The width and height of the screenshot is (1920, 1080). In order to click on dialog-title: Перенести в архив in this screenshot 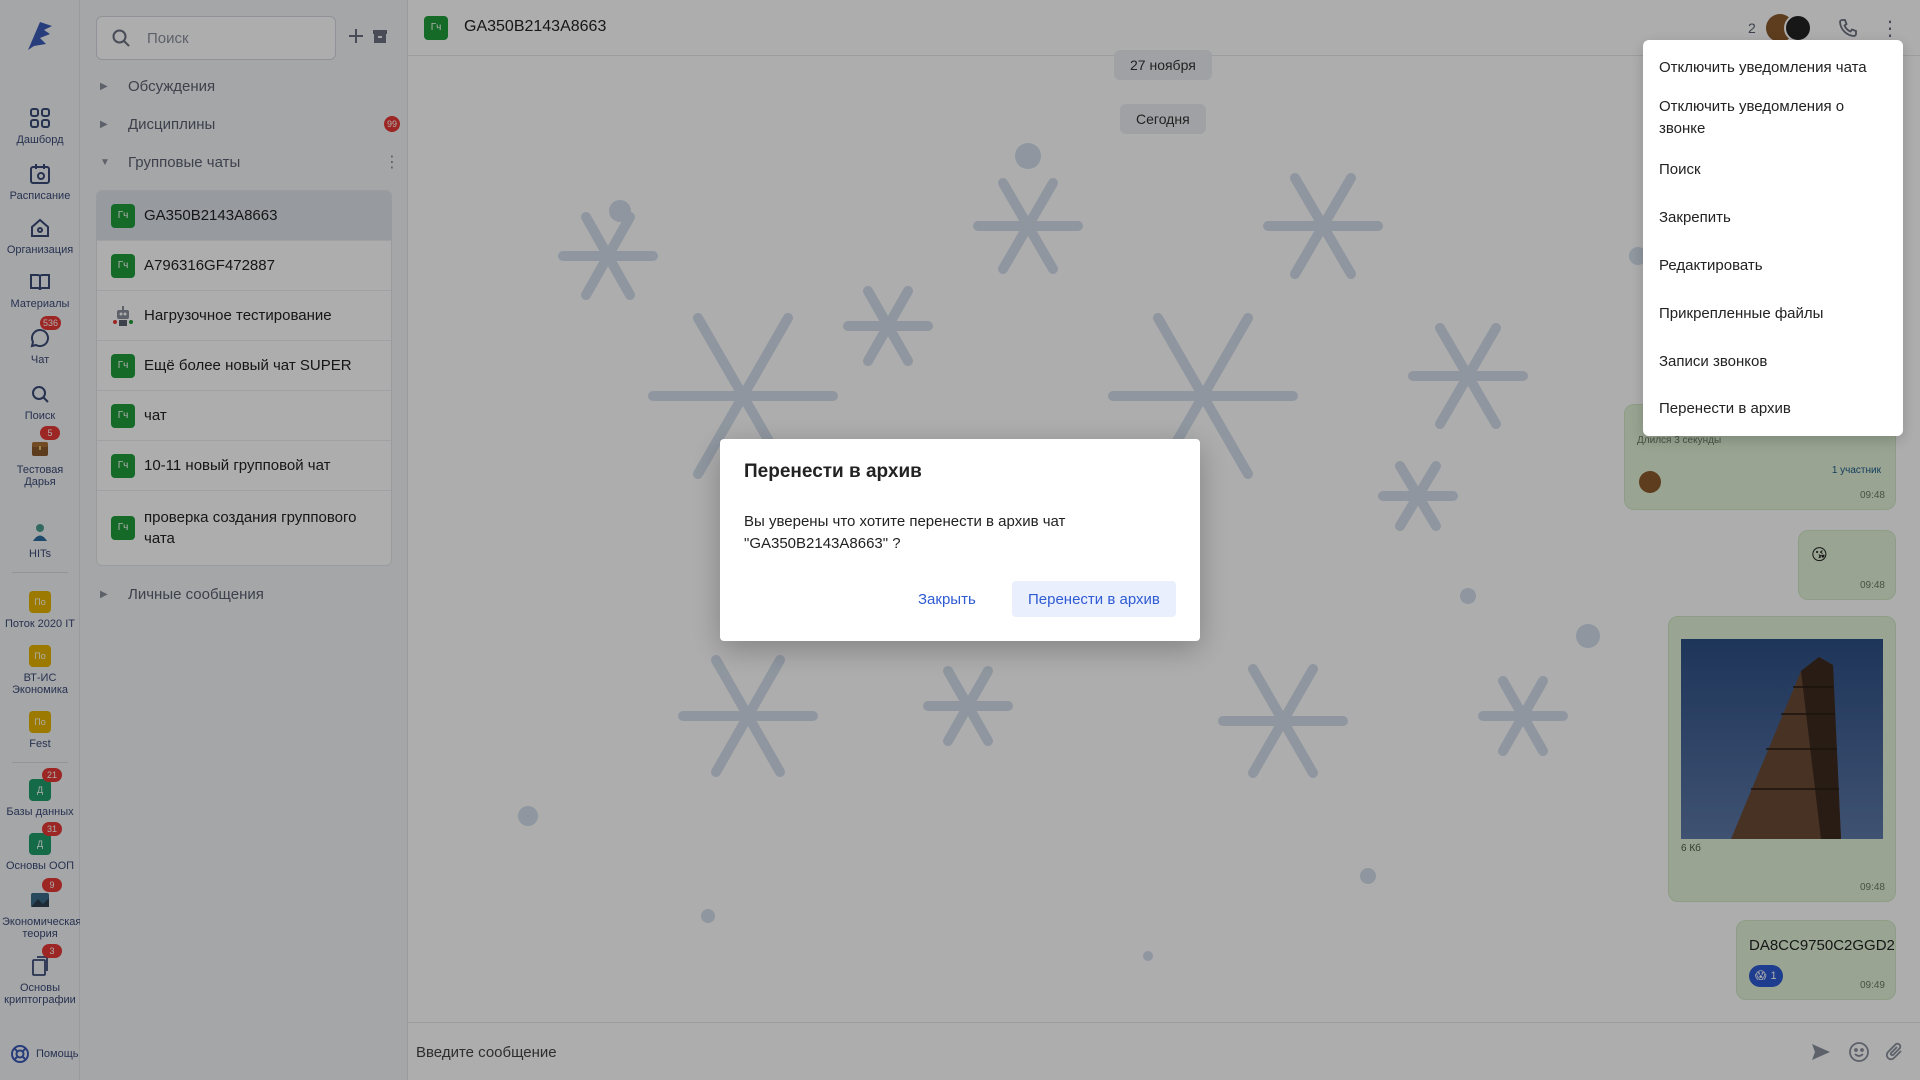, I will do `click(833, 471)`.